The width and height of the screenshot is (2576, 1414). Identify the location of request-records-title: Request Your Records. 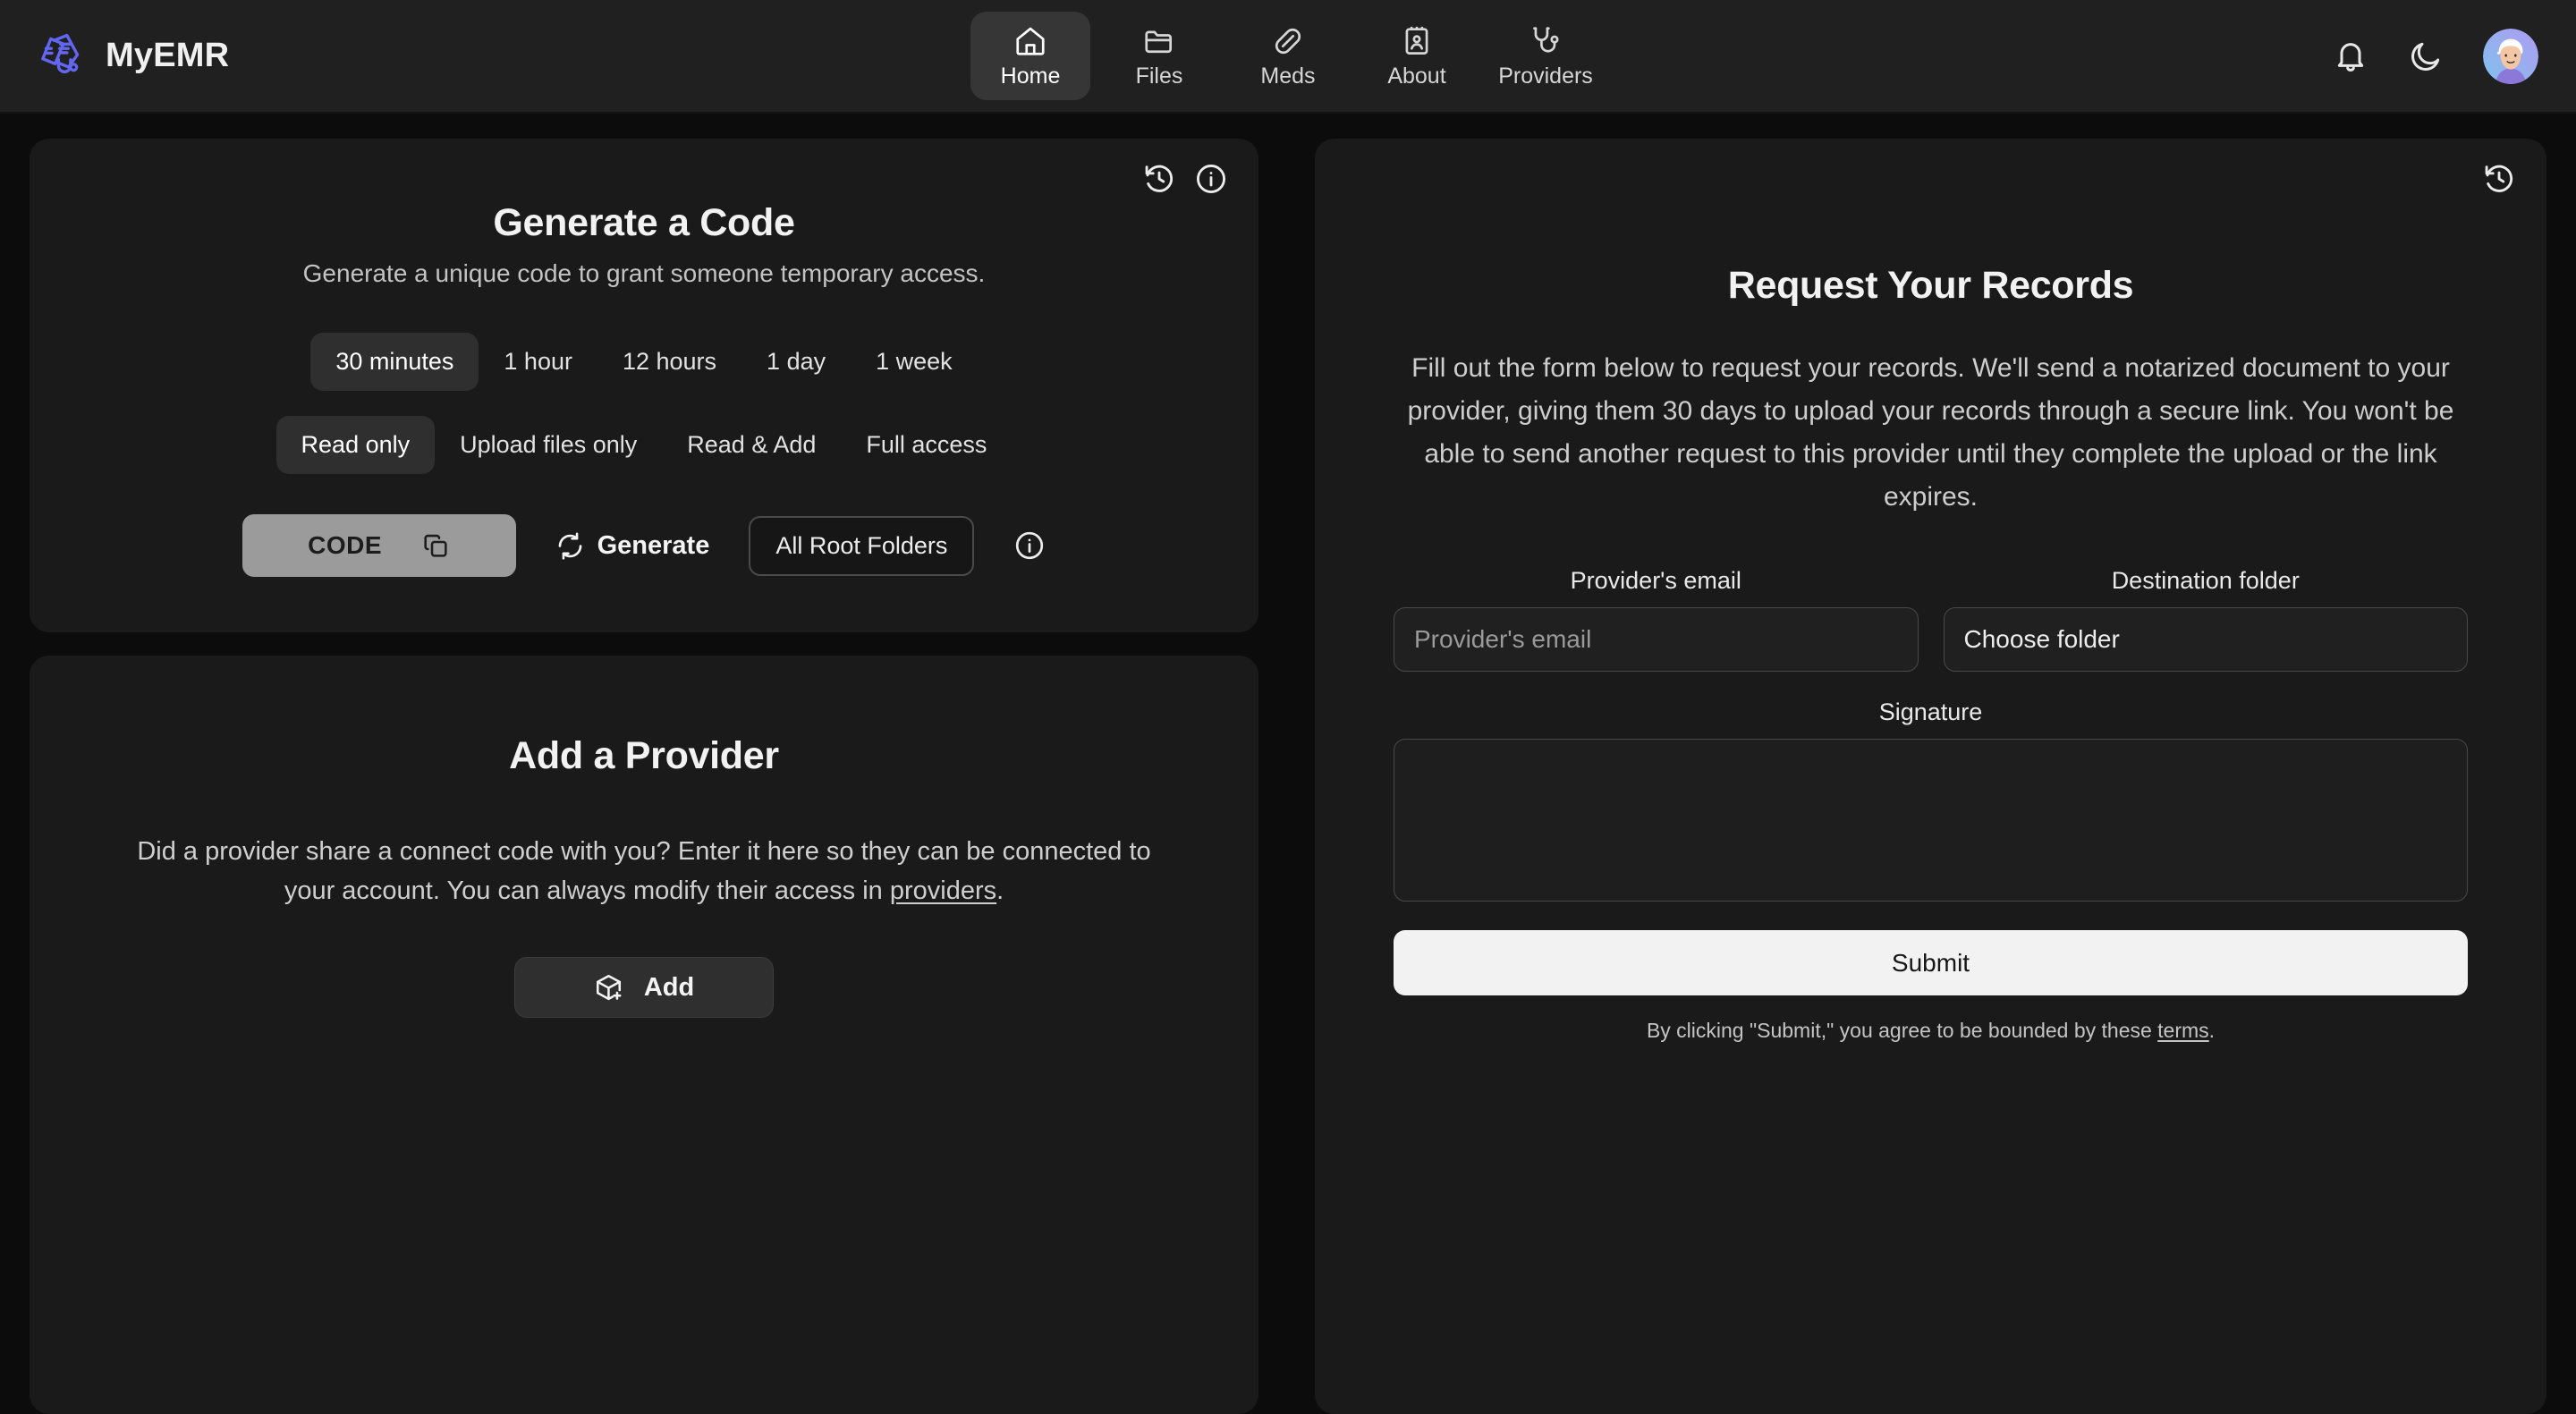
(1930, 285).